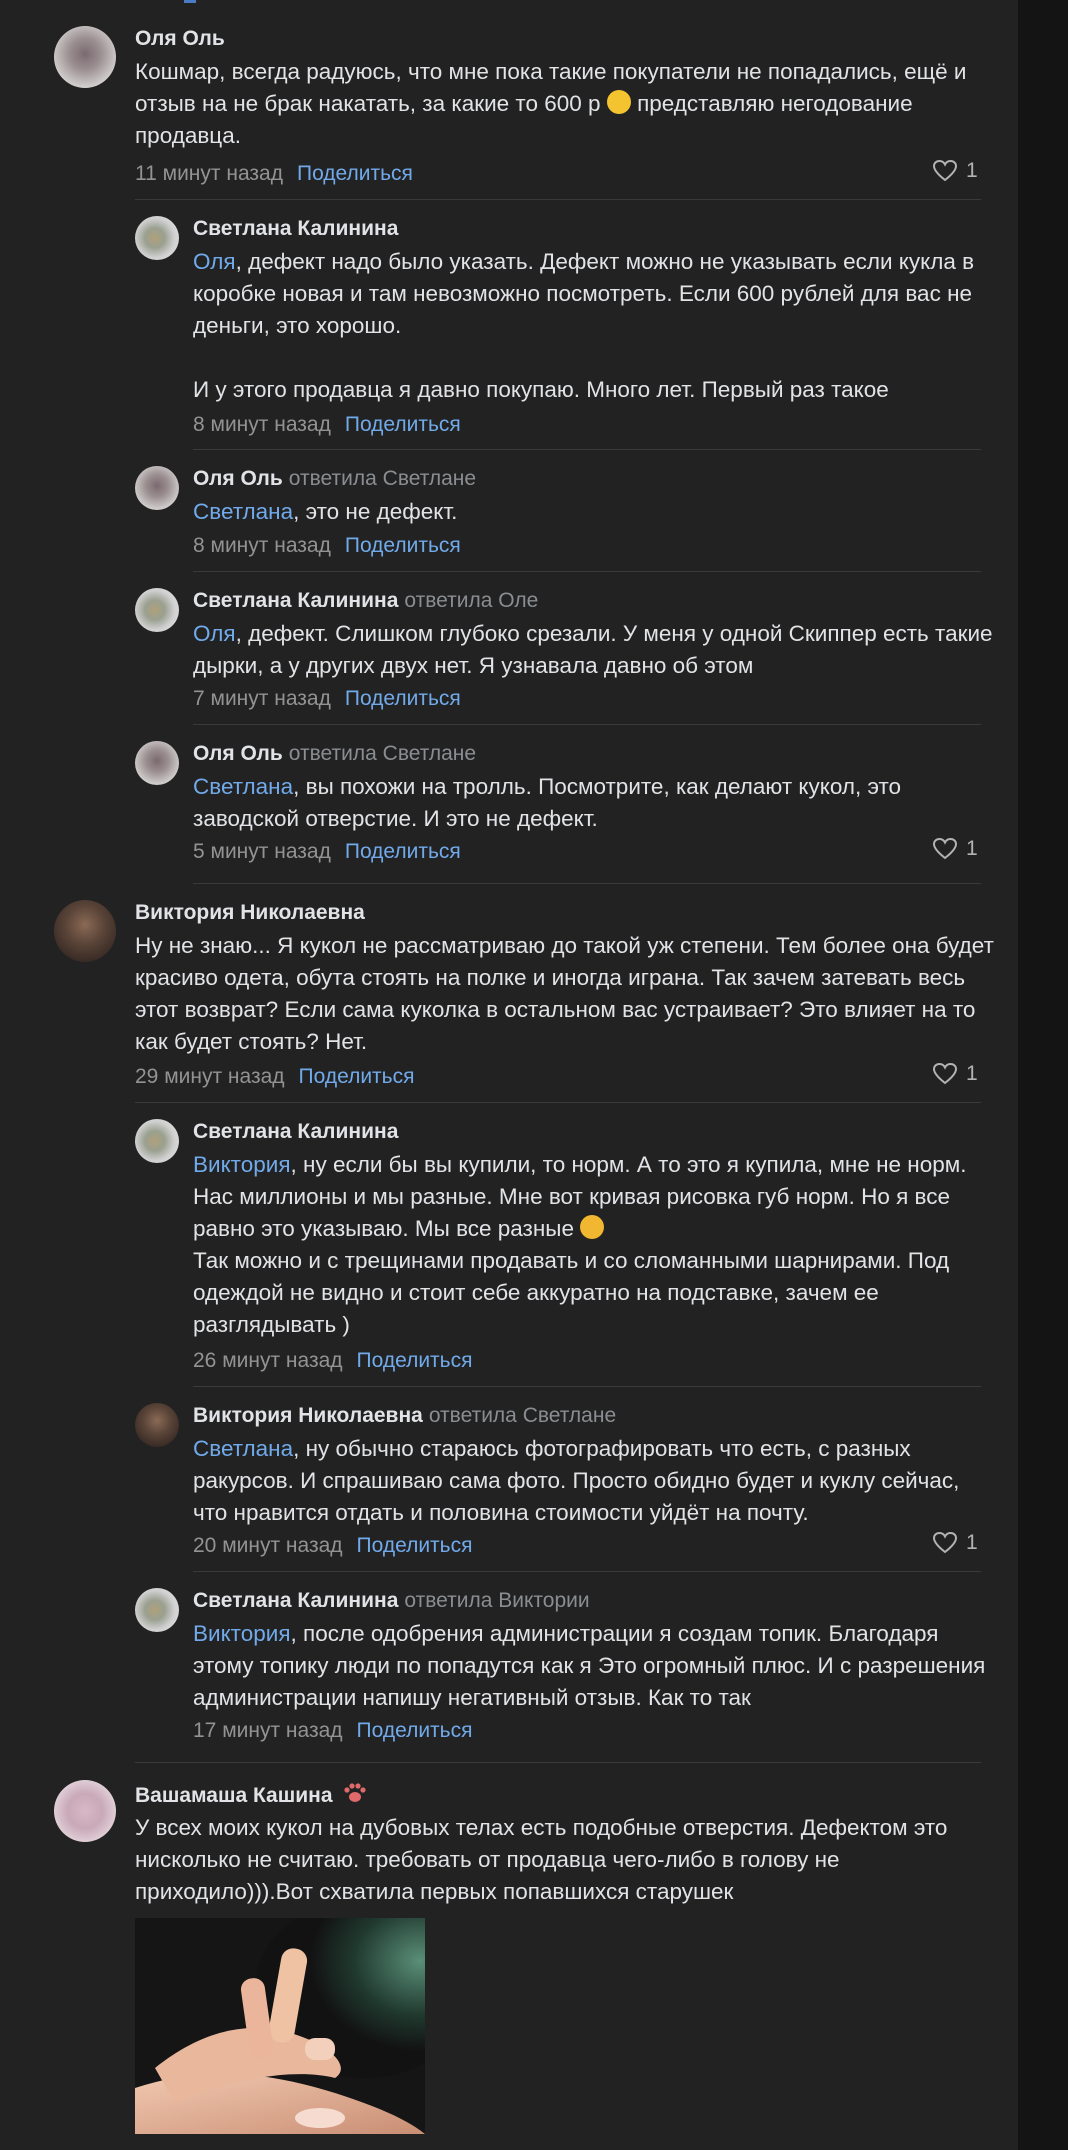 The image size is (1068, 2150). Describe the element at coordinates (251, 1795) in the screenshot. I see `comment-author: Вашамаша Кашина` at that location.